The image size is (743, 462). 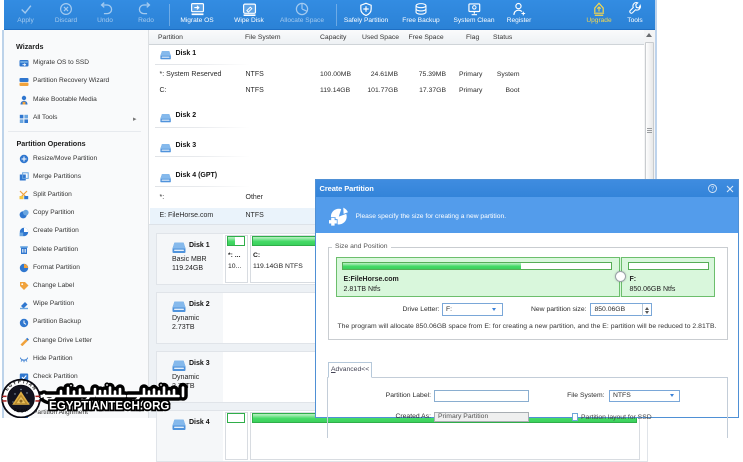 I want to click on svg-text: EGYPTIANTECH.ORG, so click(x=109, y=406).